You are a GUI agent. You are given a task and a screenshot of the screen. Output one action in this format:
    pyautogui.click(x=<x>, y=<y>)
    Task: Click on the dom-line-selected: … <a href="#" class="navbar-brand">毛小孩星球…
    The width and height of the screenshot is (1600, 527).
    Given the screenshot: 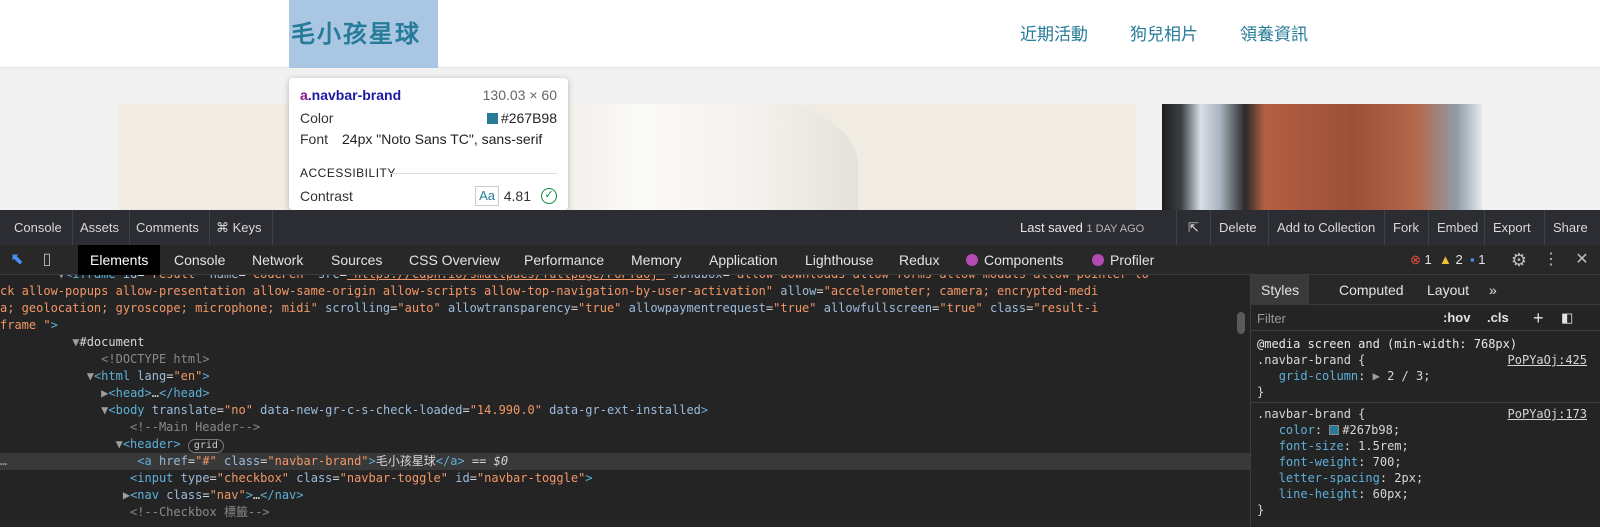 What is the action you would take?
    pyautogui.click(x=625, y=461)
    